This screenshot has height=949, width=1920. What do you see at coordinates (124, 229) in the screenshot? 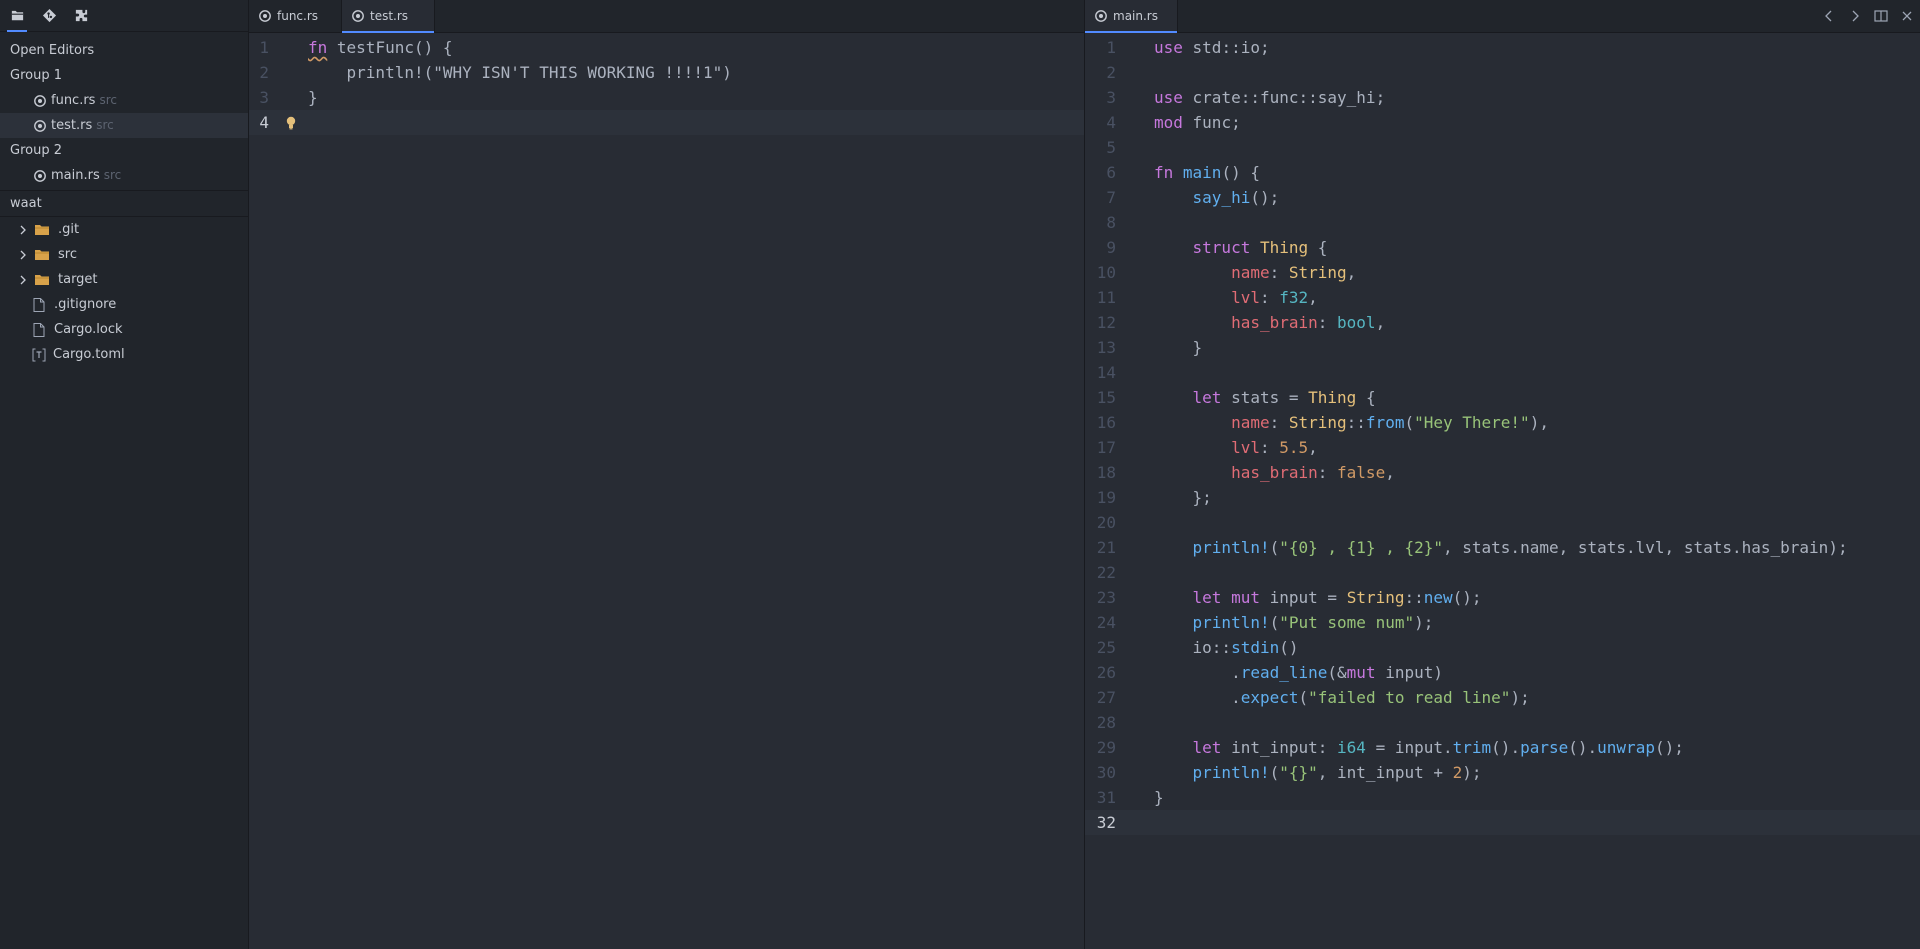
I see `tree-item-git: .git` at bounding box center [124, 229].